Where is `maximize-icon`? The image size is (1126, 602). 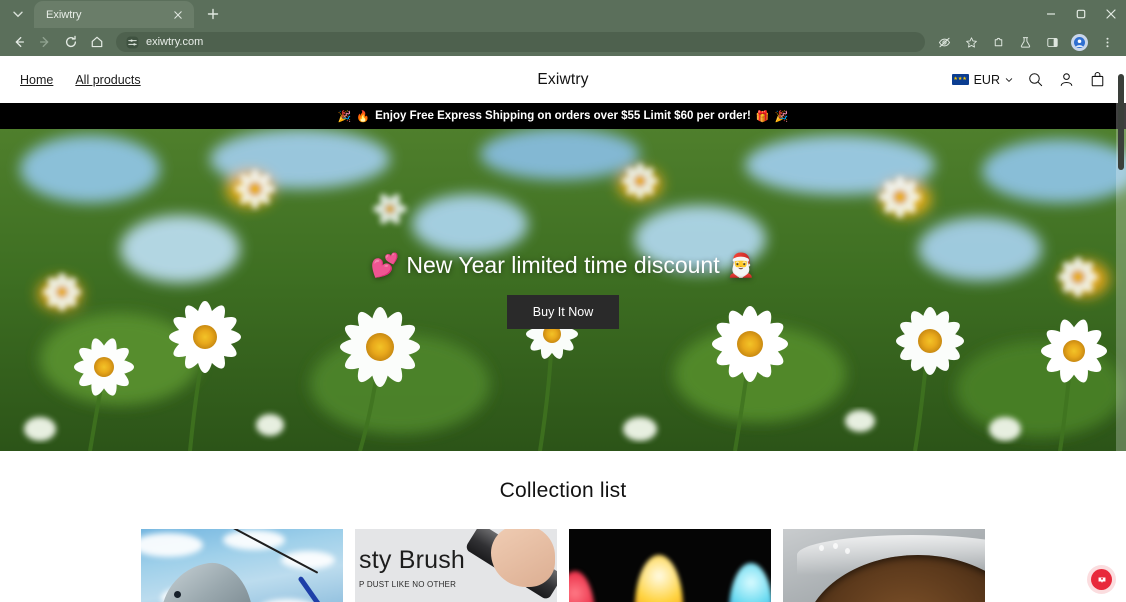
maximize-icon is located at coordinates (1081, 14).